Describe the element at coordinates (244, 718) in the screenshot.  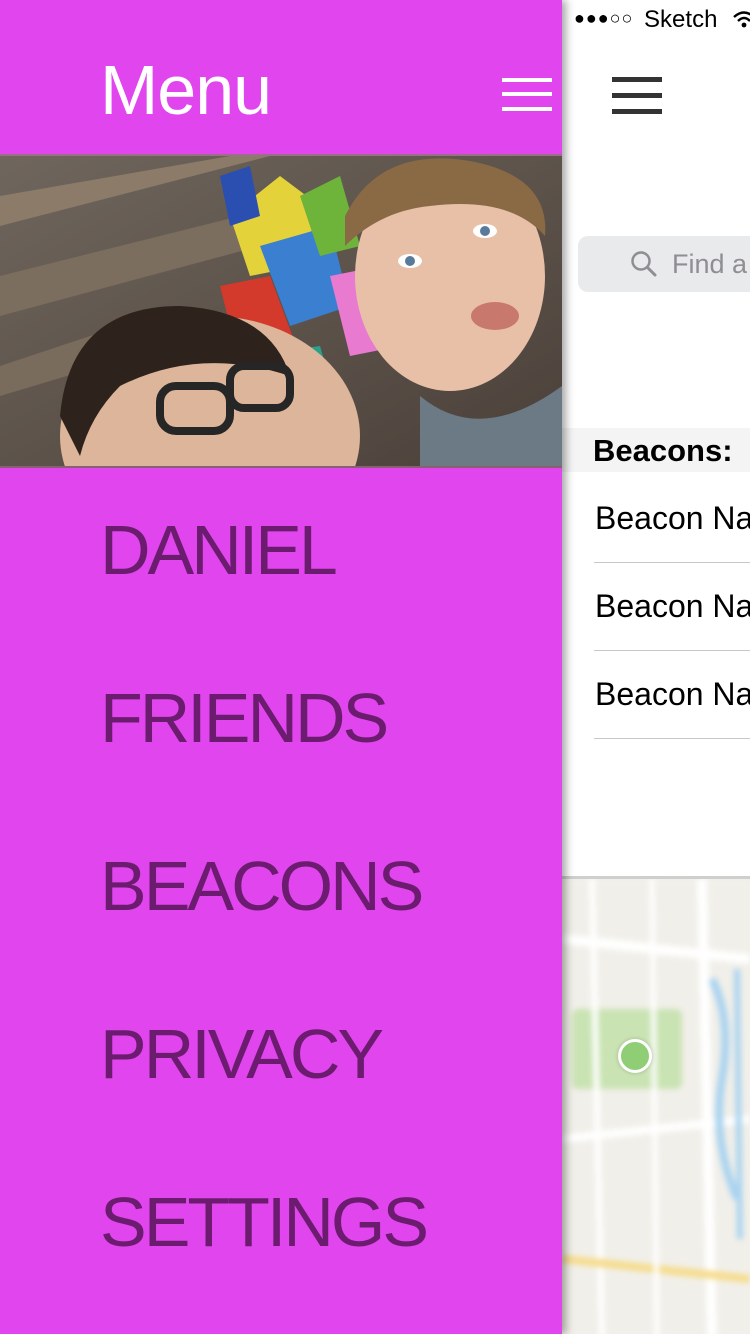
I see `menu-item-friends: FRIENDS` at that location.